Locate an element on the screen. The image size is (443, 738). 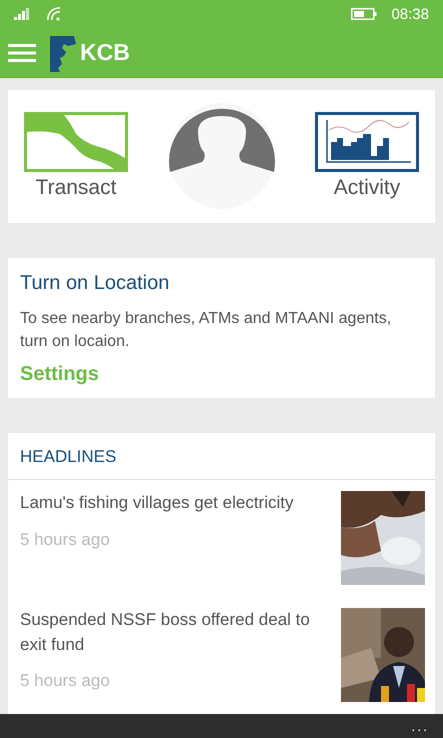
headline-title: Lamu's fishing villages get electricity is located at coordinates (170, 503).